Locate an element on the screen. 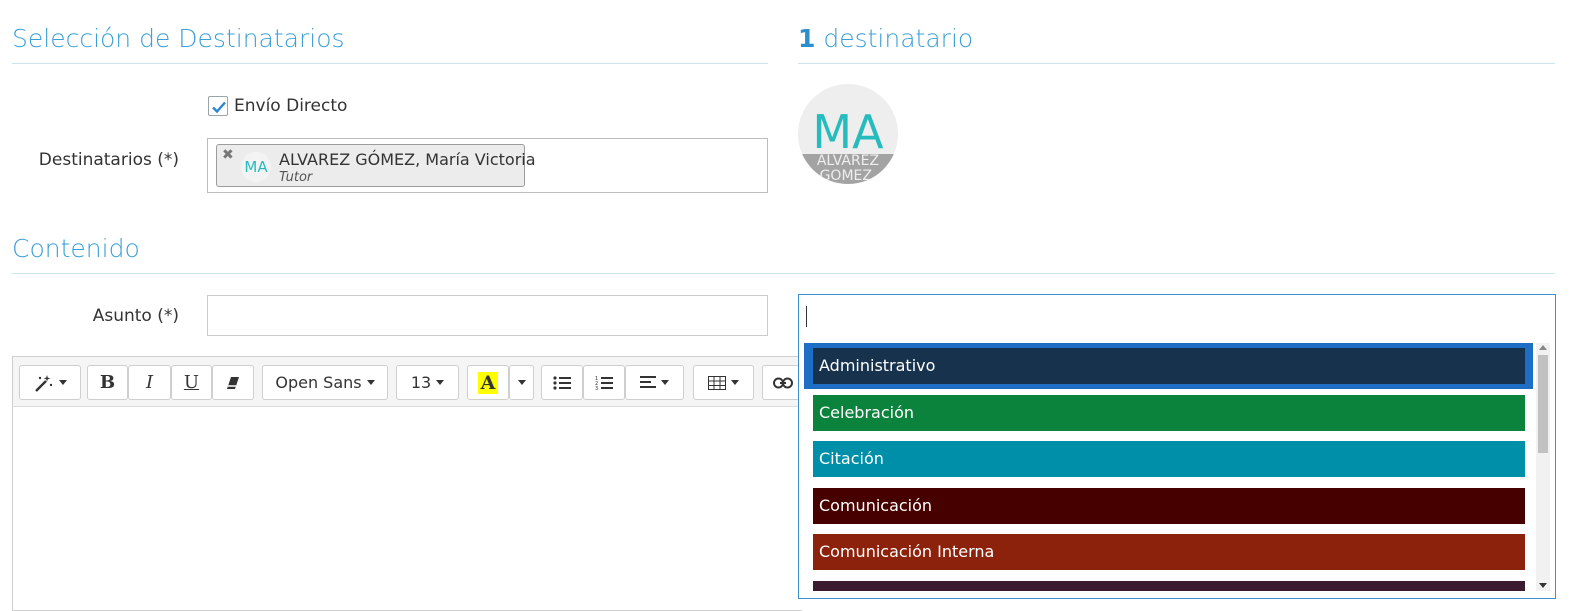 The width and height of the screenshot is (1570, 611). recipient-chip: ✖ MA ALVAREZ GÓMEZ, María Victoria Tutor is located at coordinates (376, 165).